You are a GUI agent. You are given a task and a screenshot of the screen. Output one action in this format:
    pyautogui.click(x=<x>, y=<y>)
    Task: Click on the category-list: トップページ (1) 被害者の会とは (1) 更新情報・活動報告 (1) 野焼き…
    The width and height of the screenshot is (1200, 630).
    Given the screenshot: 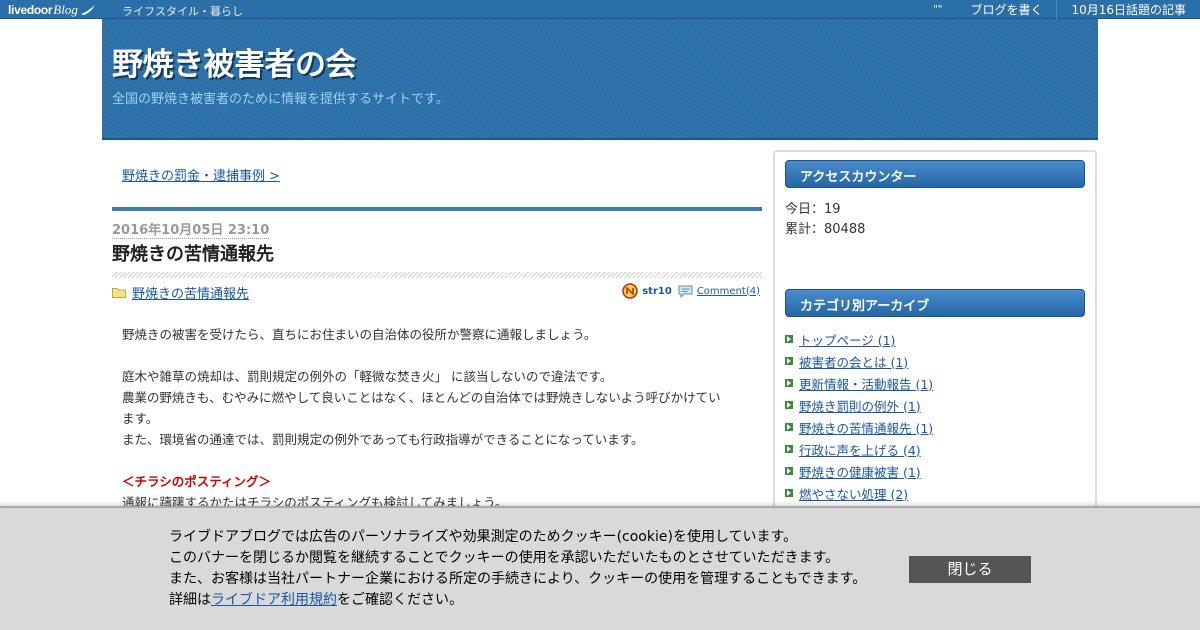 What is the action you would take?
    pyautogui.click(x=859, y=416)
    